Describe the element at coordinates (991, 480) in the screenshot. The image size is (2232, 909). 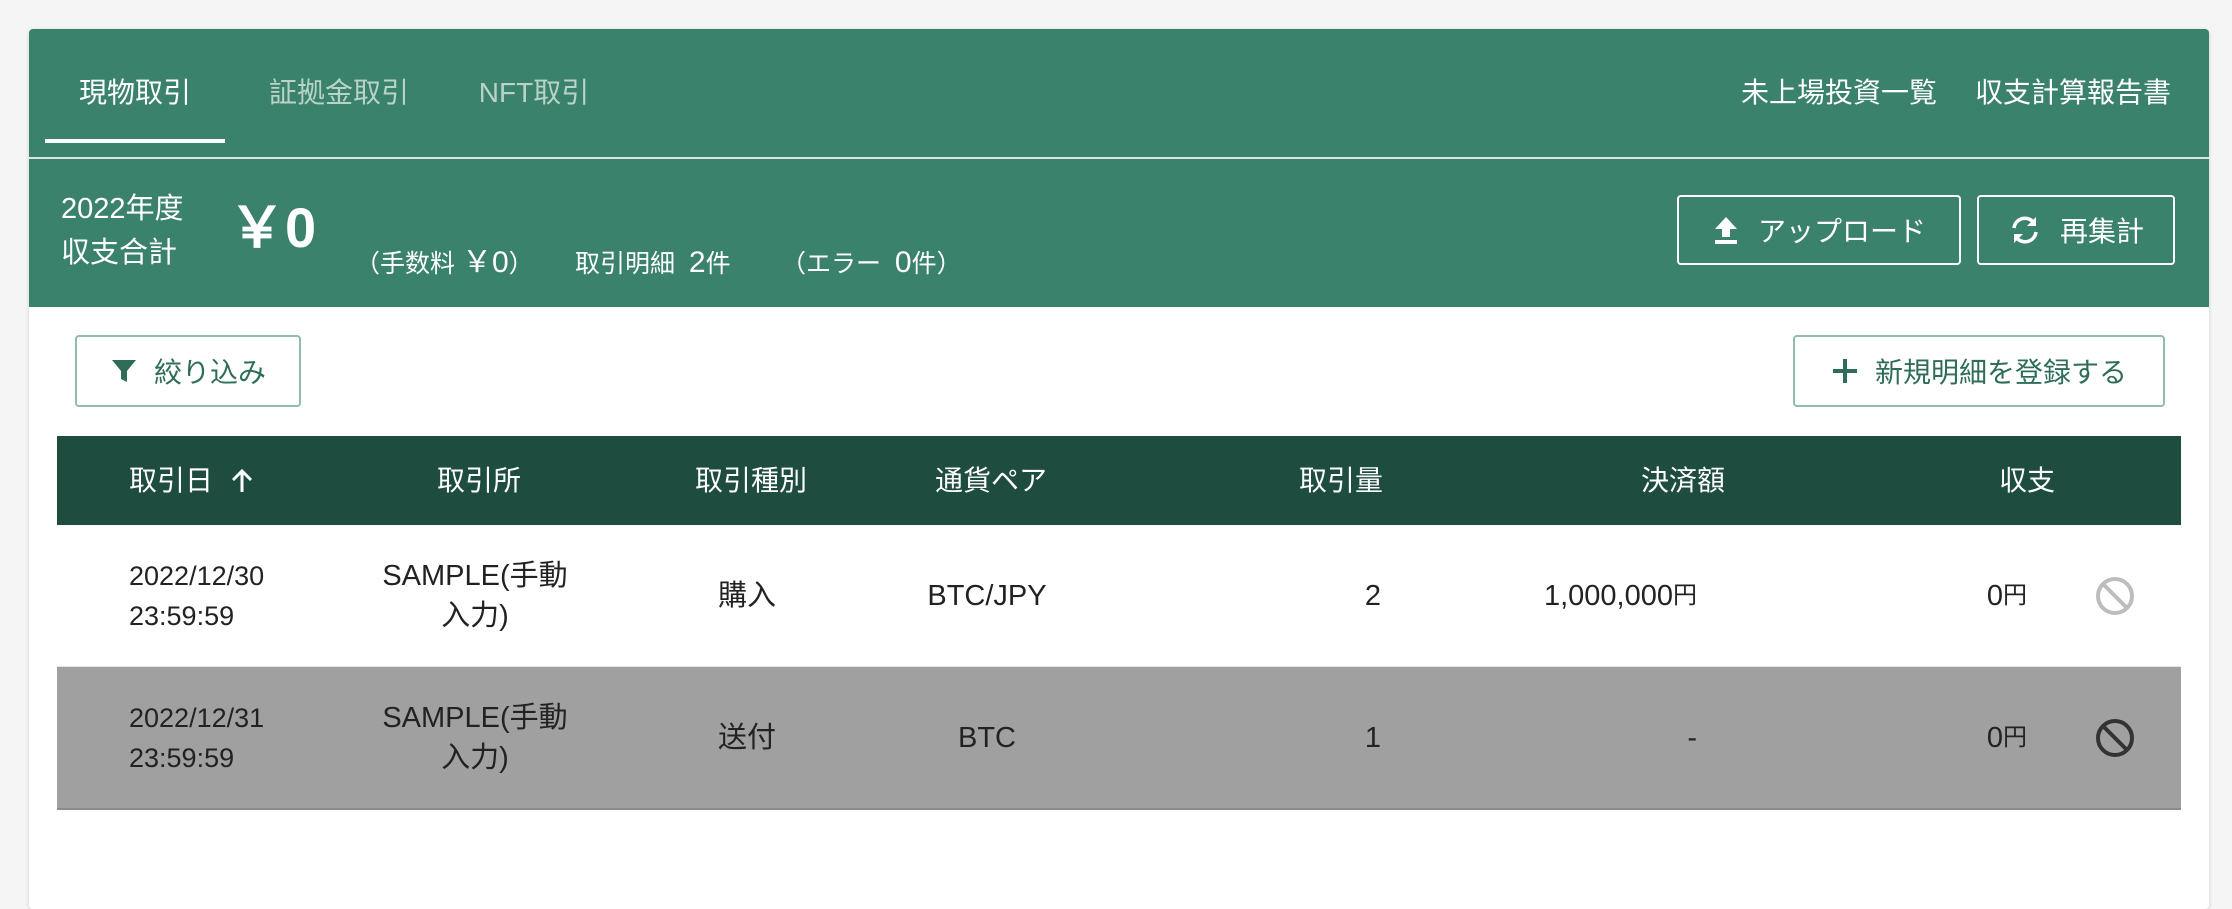
I see `header-pair: 通貨ペア` at that location.